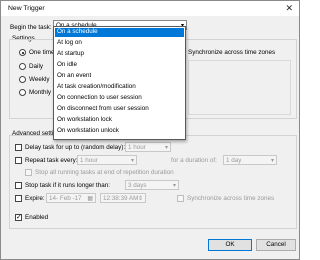 Image resolution: width=320 pixels, height=260 pixels. I want to click on expire-sync-checkbox, so click(180, 198).